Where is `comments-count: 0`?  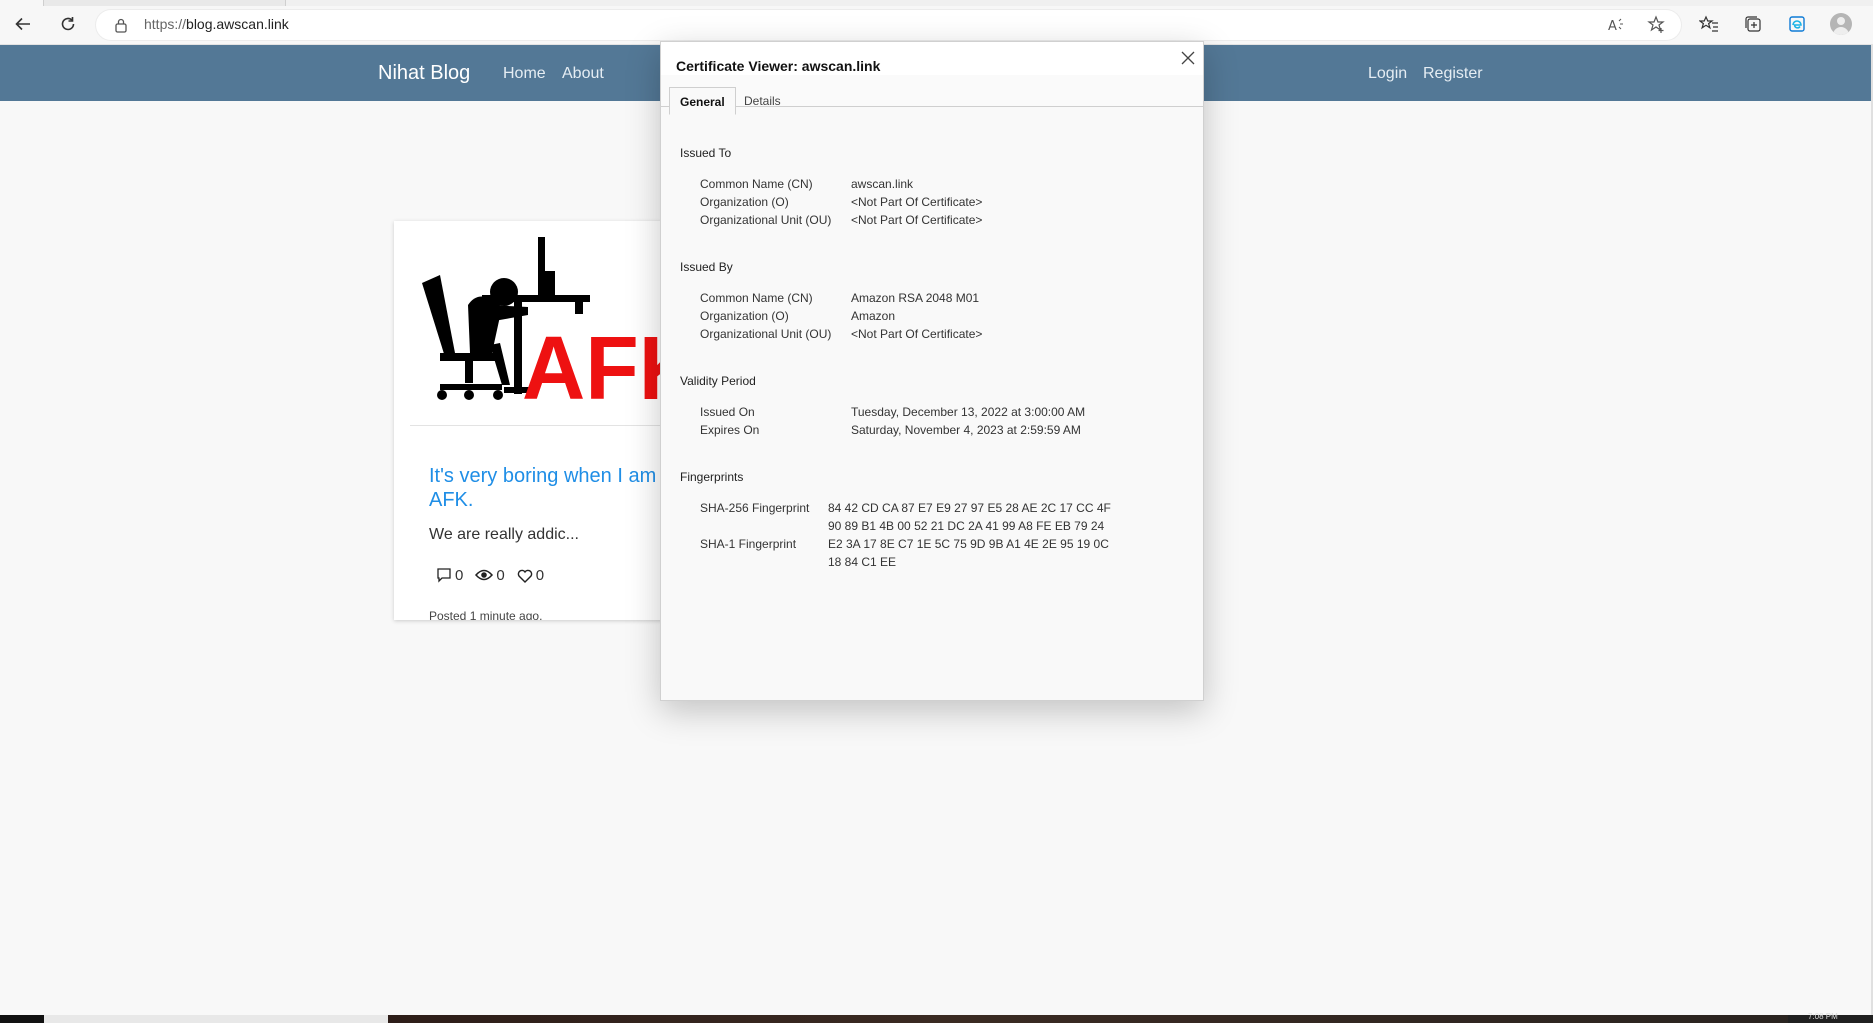 comments-count: 0 is located at coordinates (459, 575).